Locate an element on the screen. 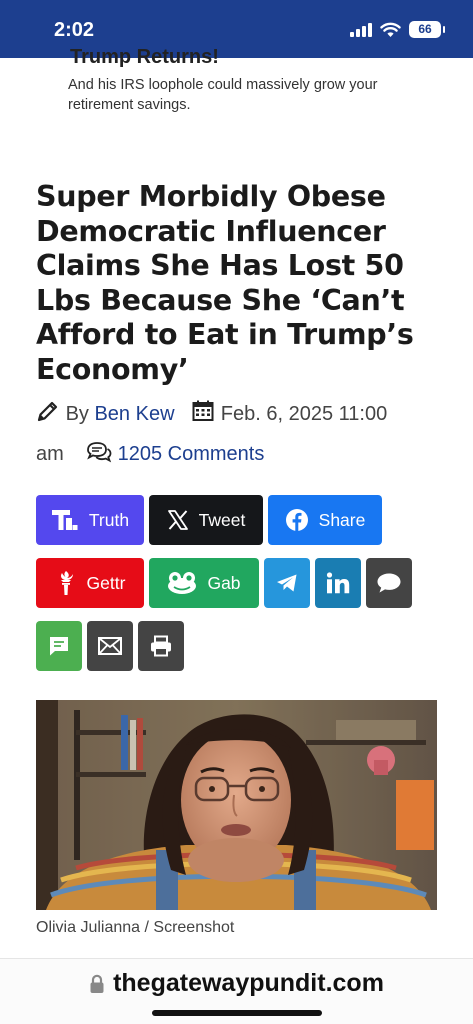  status-icons: 66 is located at coordinates (397, 29).